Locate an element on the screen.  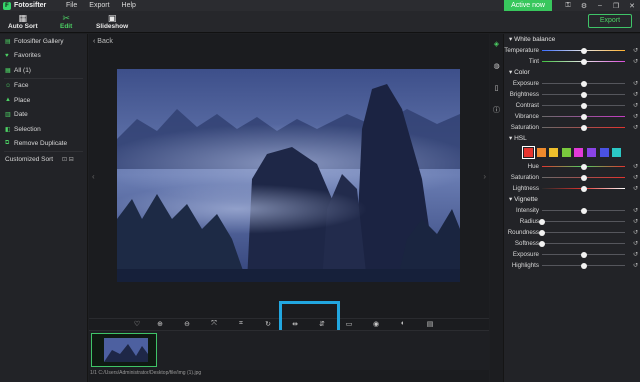
info-icon: ⓘ is located at coordinates (496, 111).